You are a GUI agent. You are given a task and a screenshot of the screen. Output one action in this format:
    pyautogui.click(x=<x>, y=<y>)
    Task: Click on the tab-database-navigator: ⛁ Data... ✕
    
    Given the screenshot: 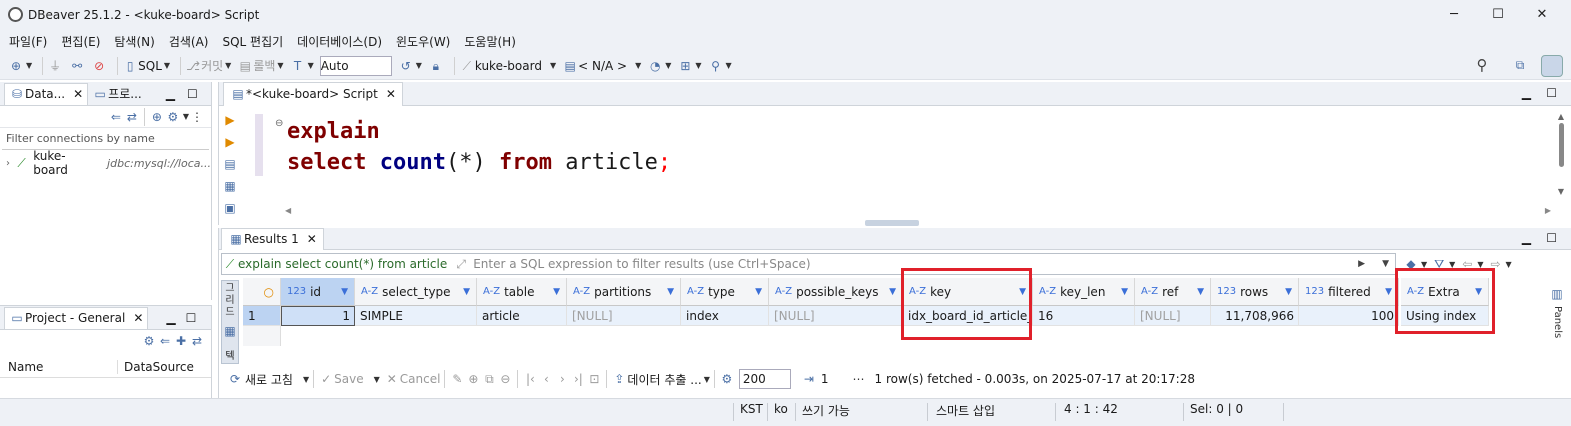 What is the action you would take?
    pyautogui.click(x=46, y=93)
    